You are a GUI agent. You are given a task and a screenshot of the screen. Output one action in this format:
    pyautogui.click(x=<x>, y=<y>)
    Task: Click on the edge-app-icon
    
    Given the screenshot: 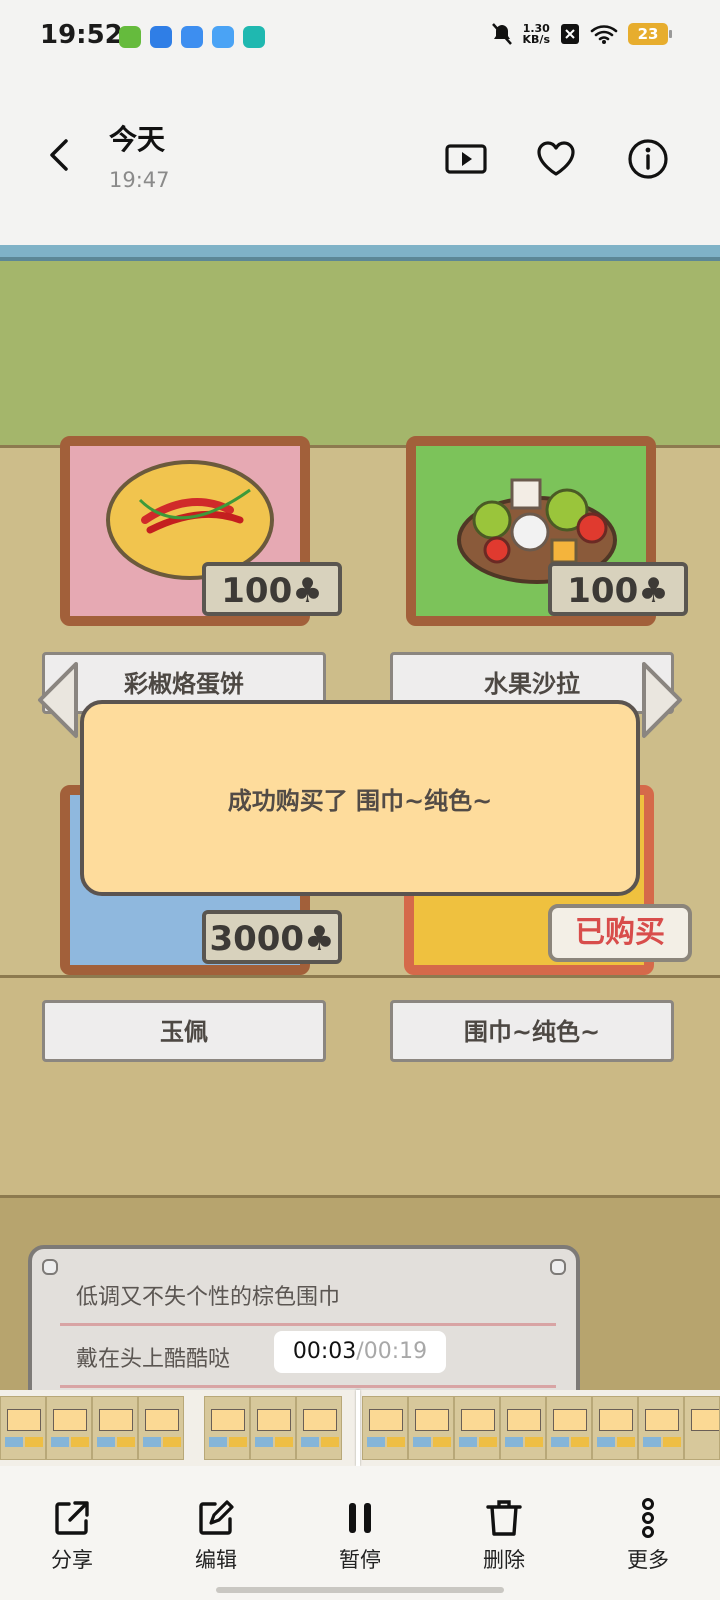 What is the action you would take?
    pyautogui.click(x=254, y=37)
    